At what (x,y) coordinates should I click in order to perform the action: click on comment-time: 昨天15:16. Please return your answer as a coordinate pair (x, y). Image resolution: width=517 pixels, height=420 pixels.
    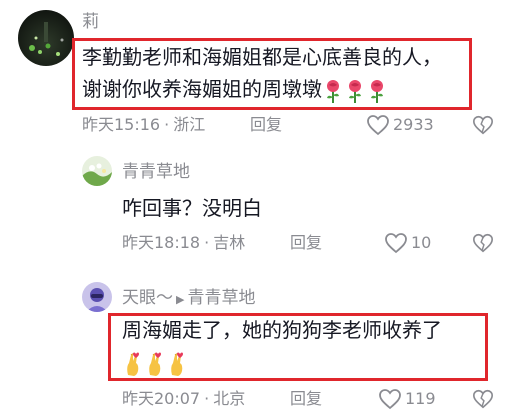
    Looking at the image, I should click on (121, 124).